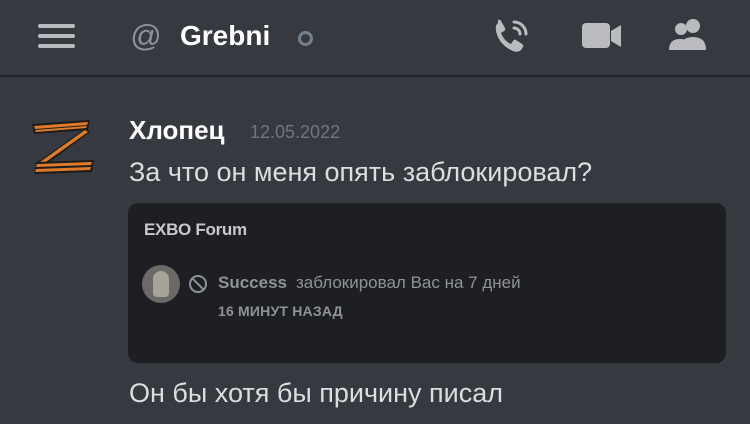 This screenshot has width=750, height=424. I want to click on menu-icon, so click(56, 36).